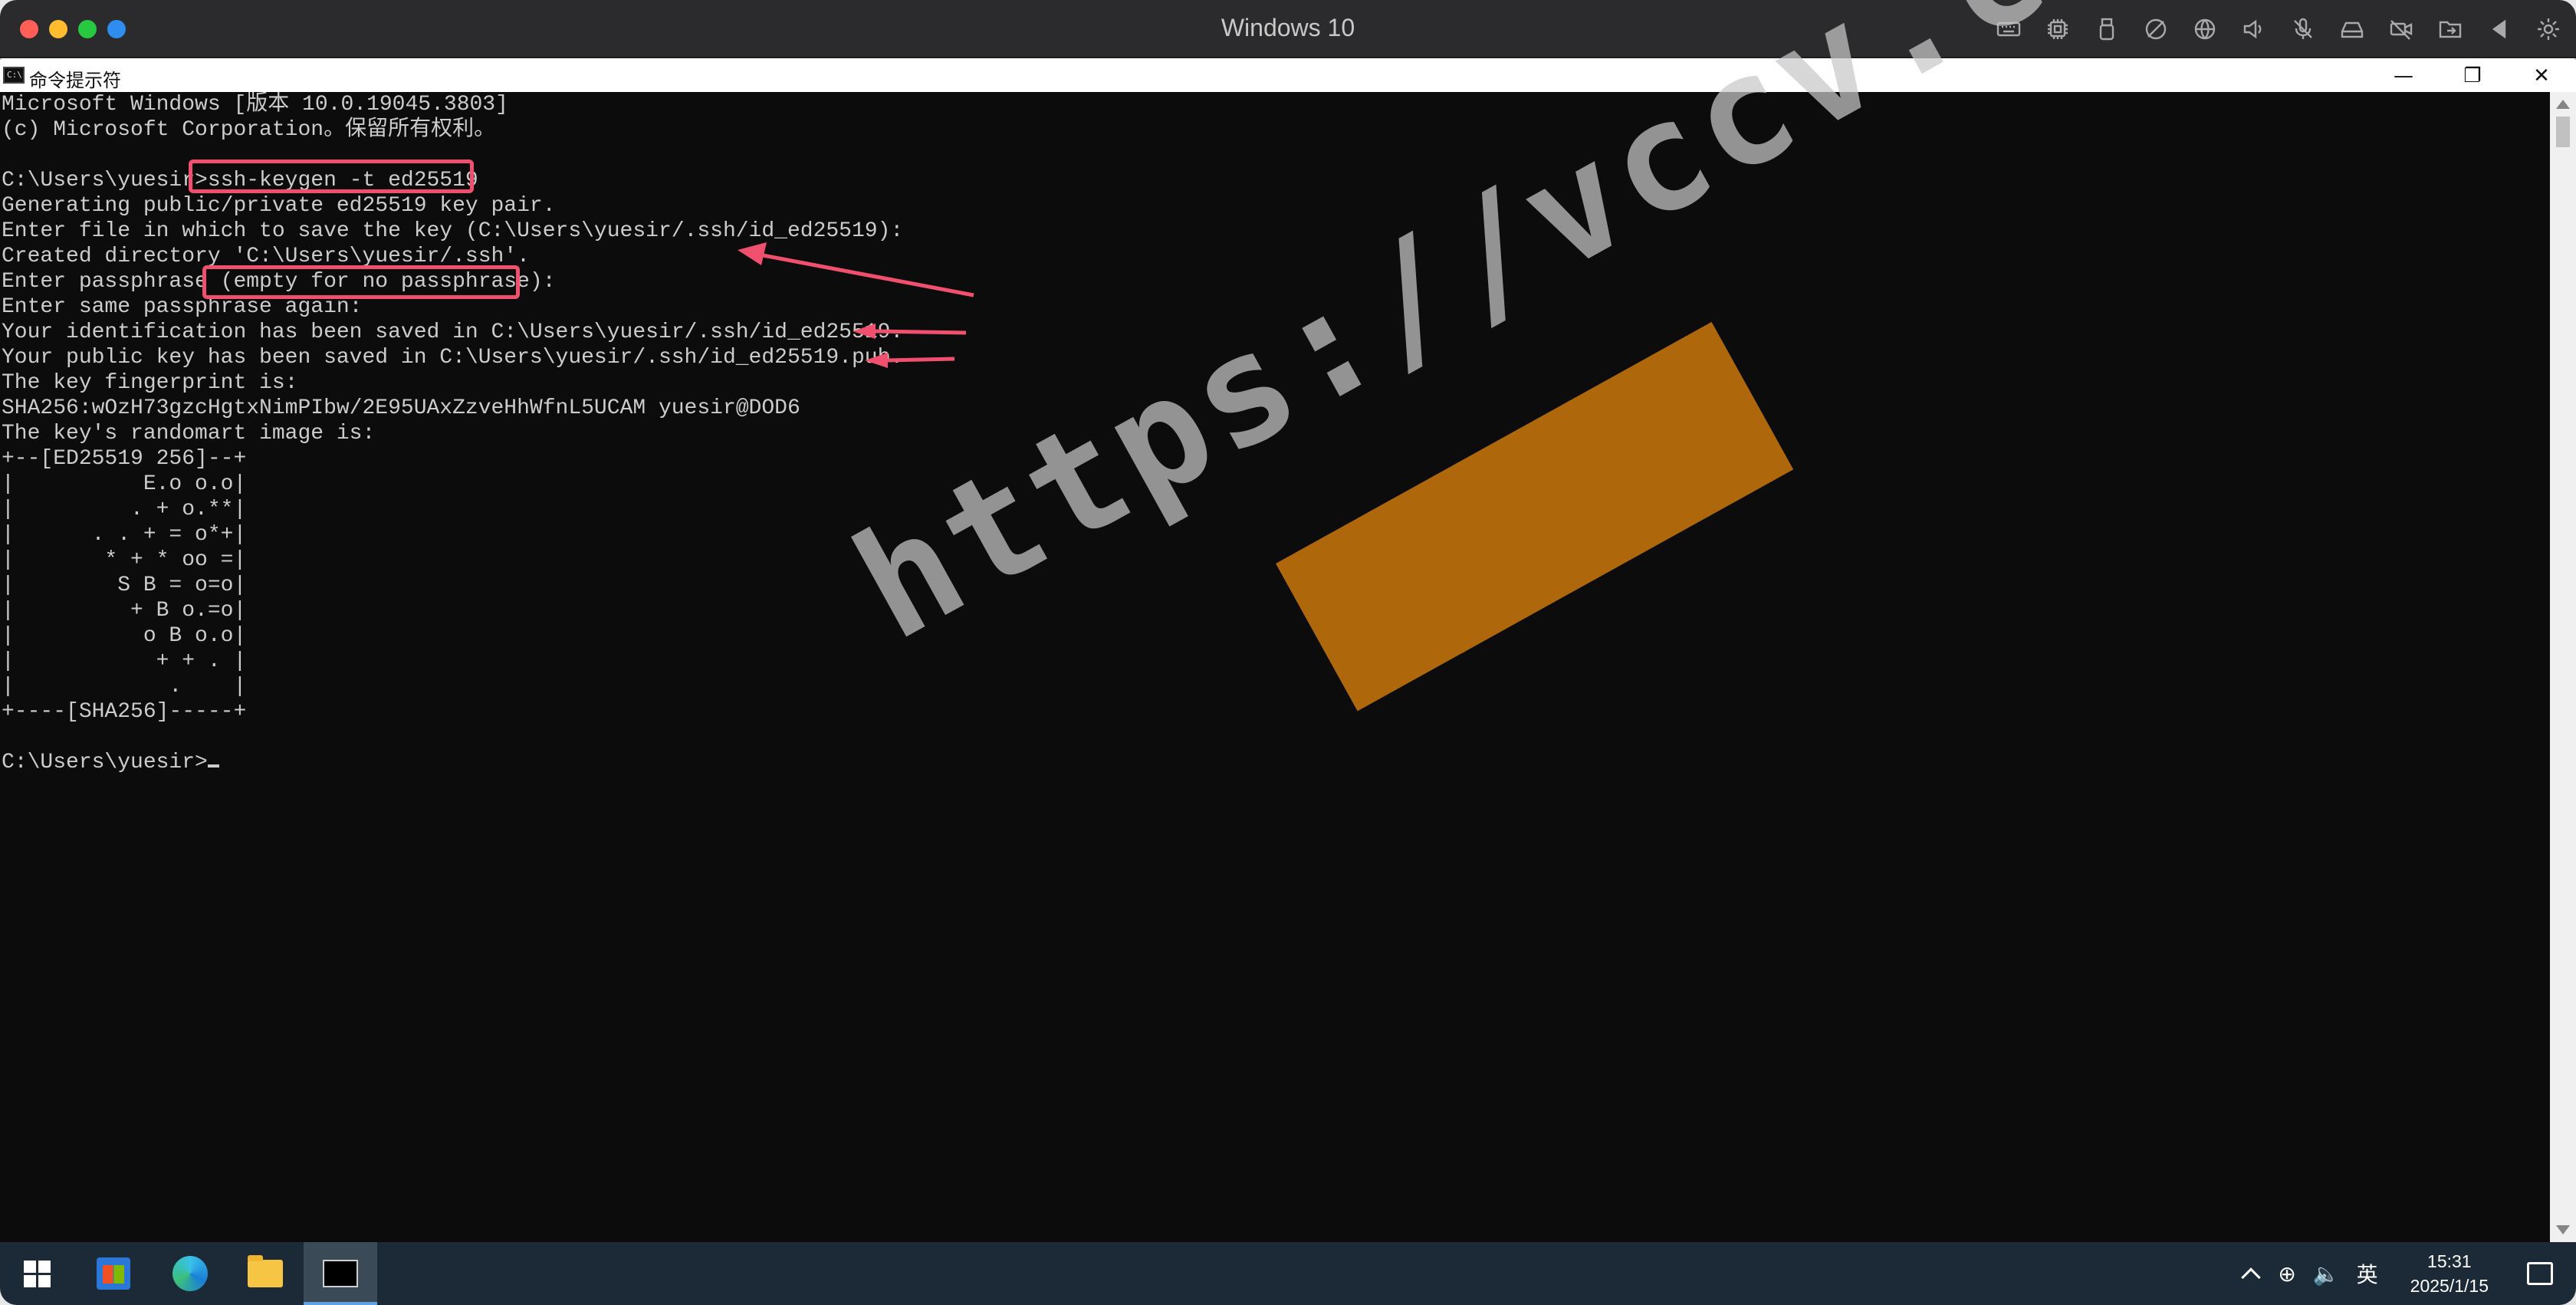 The width and height of the screenshot is (2576, 1305). Describe the element at coordinates (2500, 29) in the screenshot. I see `back-icon` at that location.